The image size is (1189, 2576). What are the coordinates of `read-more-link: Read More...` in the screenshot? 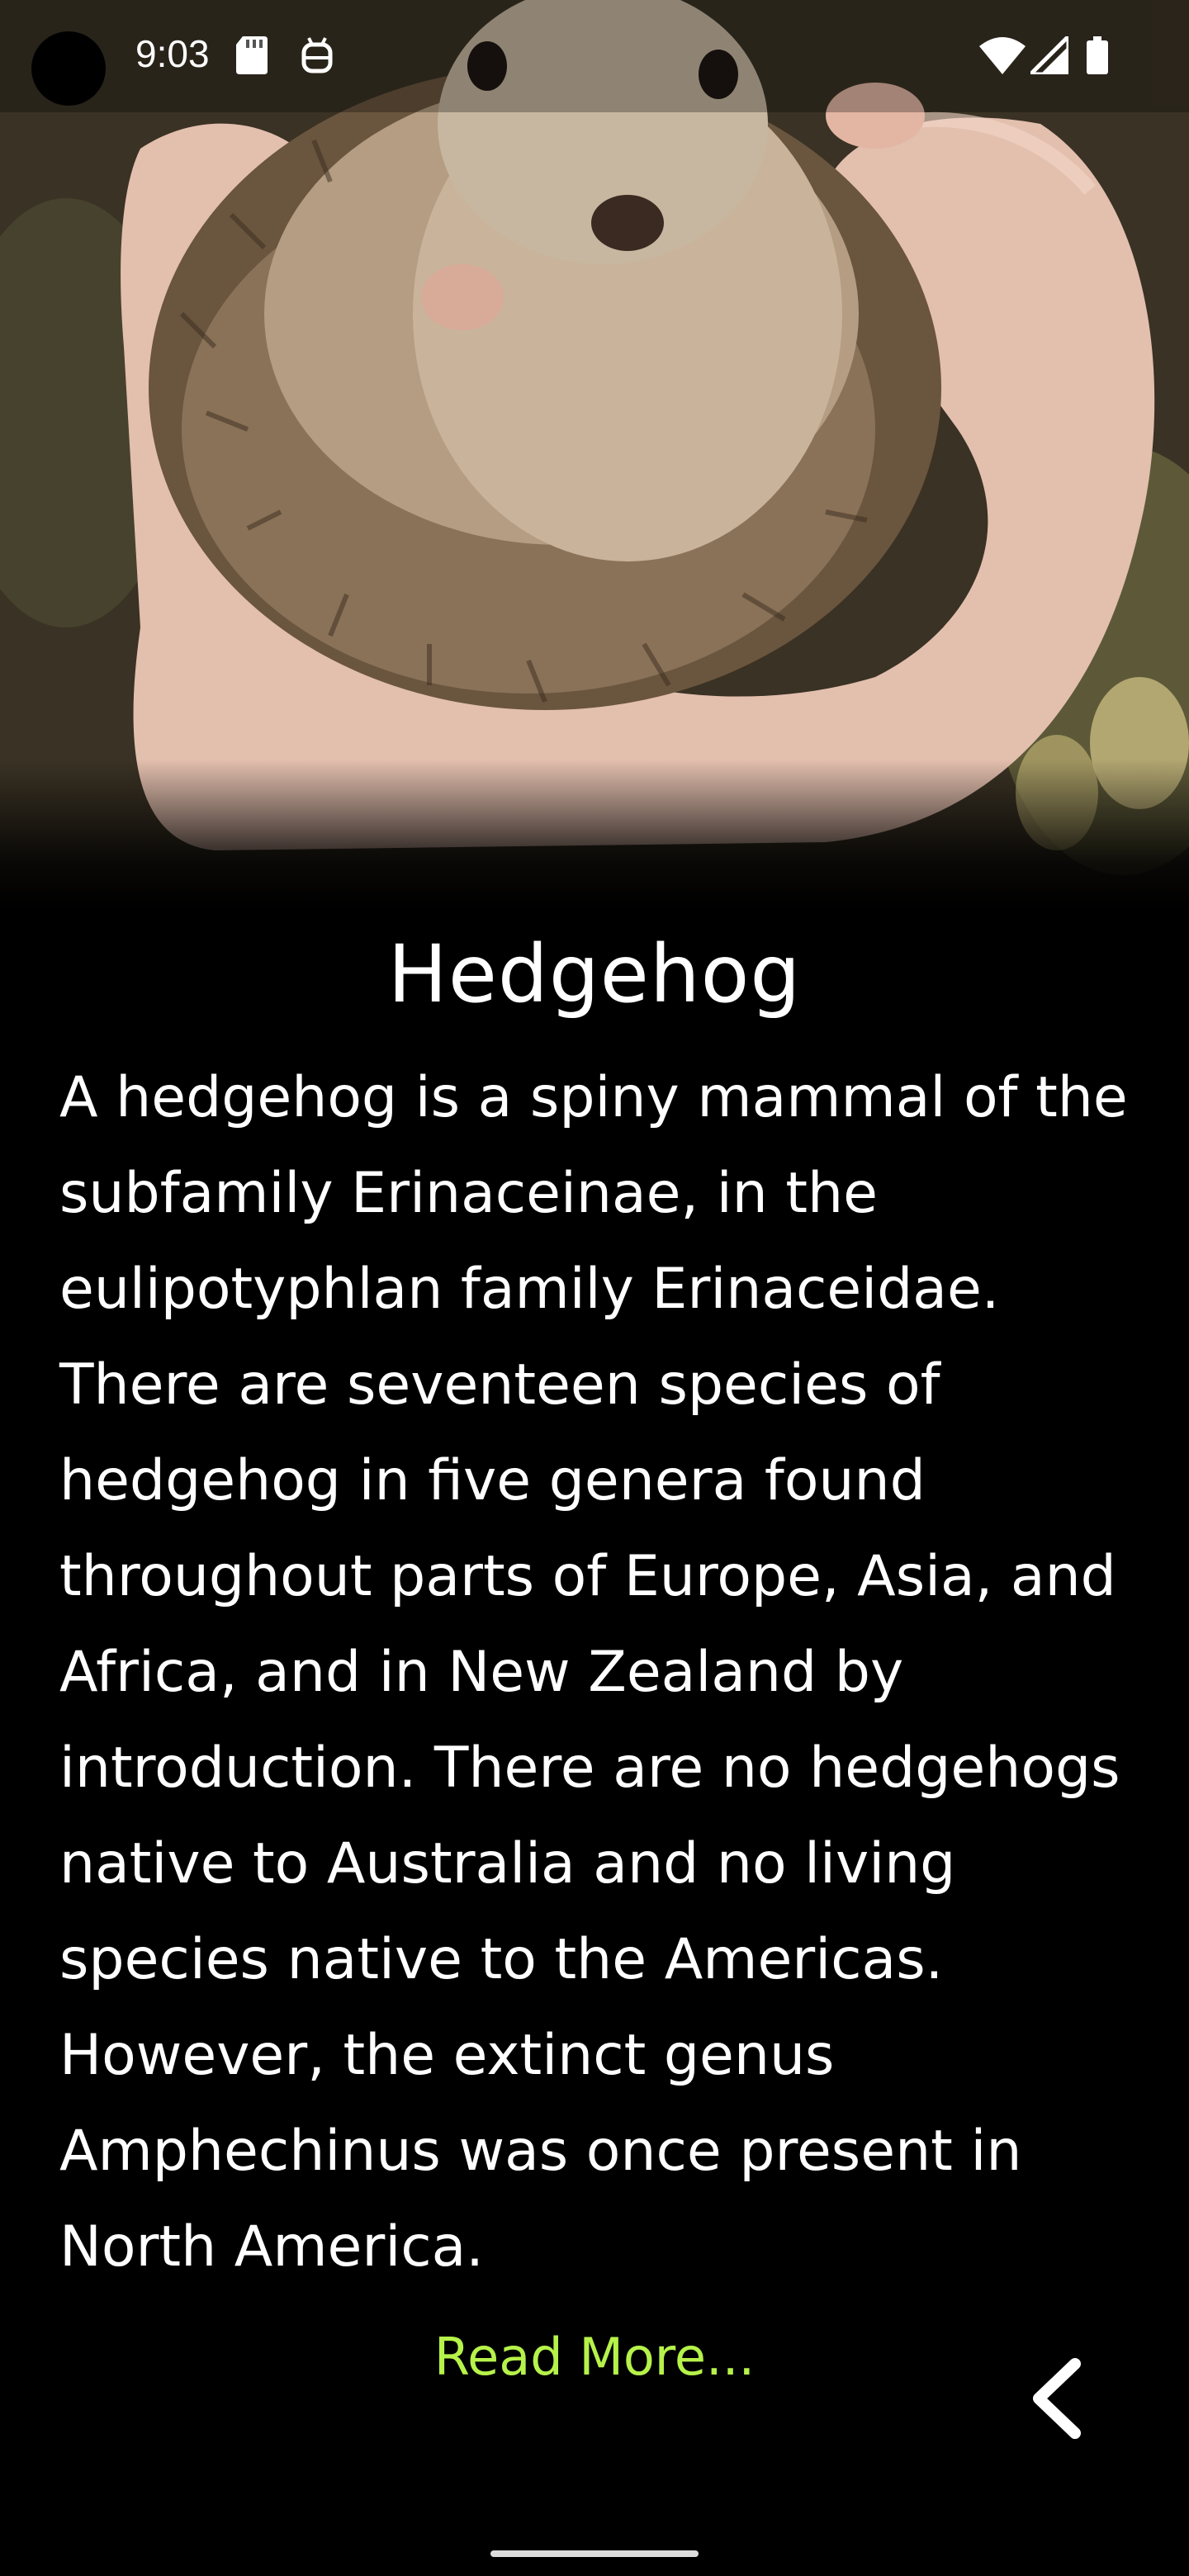 It's located at (594, 2357).